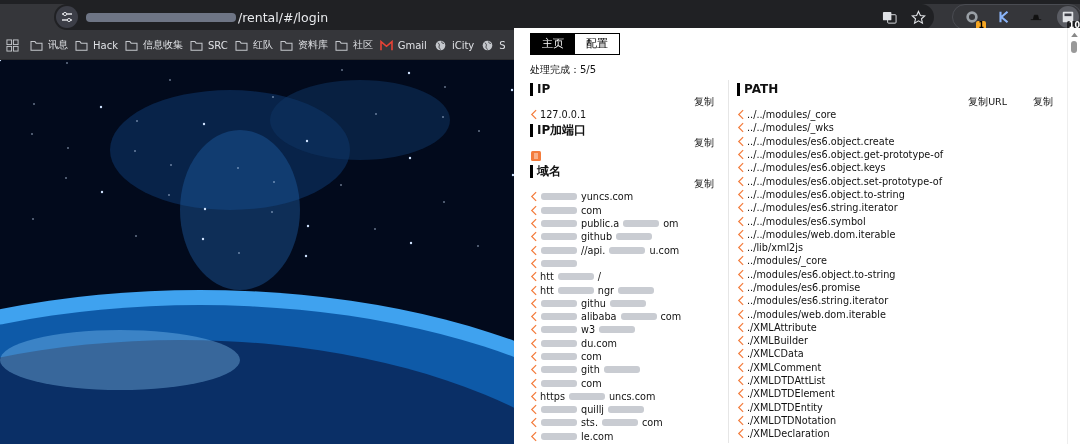  Describe the element at coordinates (804, 287) in the screenshot. I see `path-link: ../modules/es6.promise` at that location.